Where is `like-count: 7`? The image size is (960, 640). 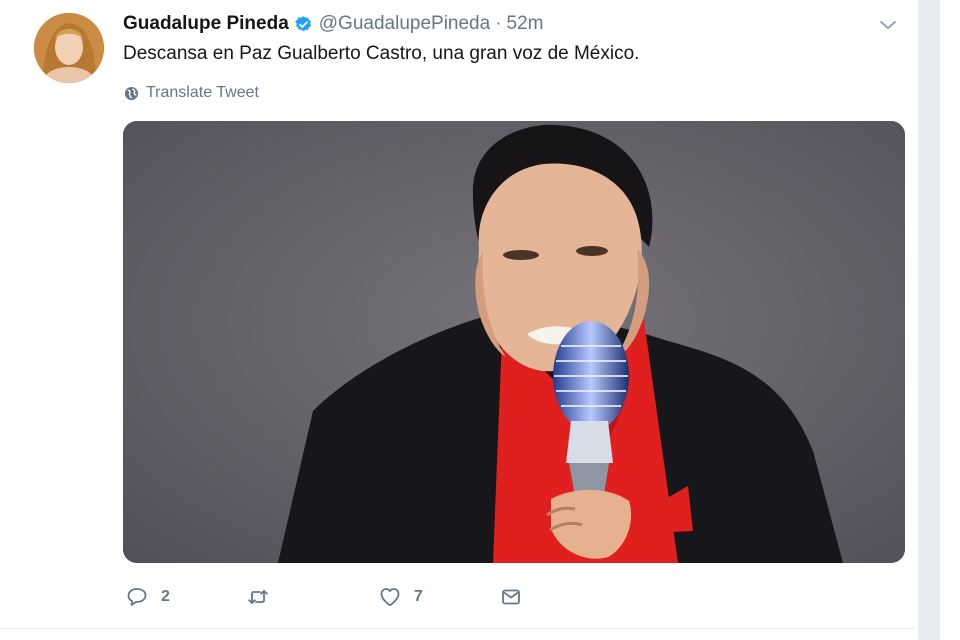
like-count: 7 is located at coordinates (418, 596).